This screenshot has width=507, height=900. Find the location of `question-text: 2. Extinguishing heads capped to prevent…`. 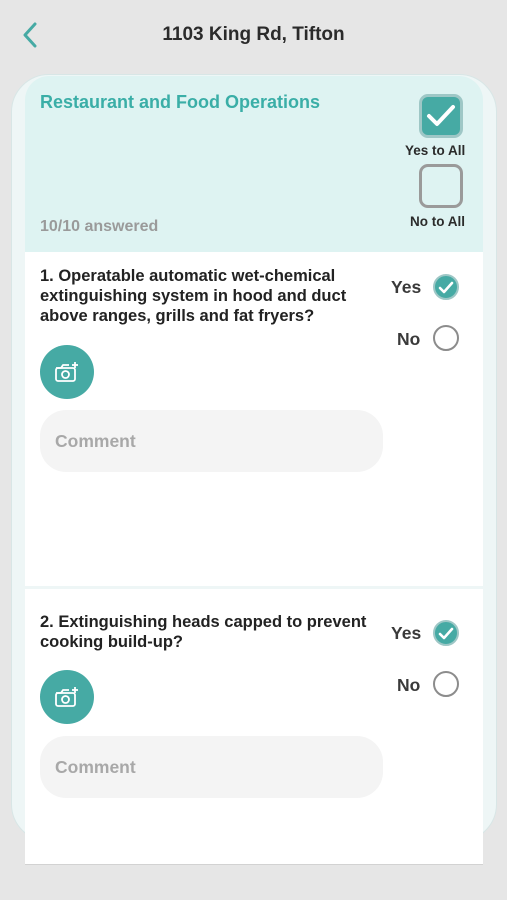

question-text: 2. Extinguishing heads capped to prevent… is located at coordinates (203, 632).